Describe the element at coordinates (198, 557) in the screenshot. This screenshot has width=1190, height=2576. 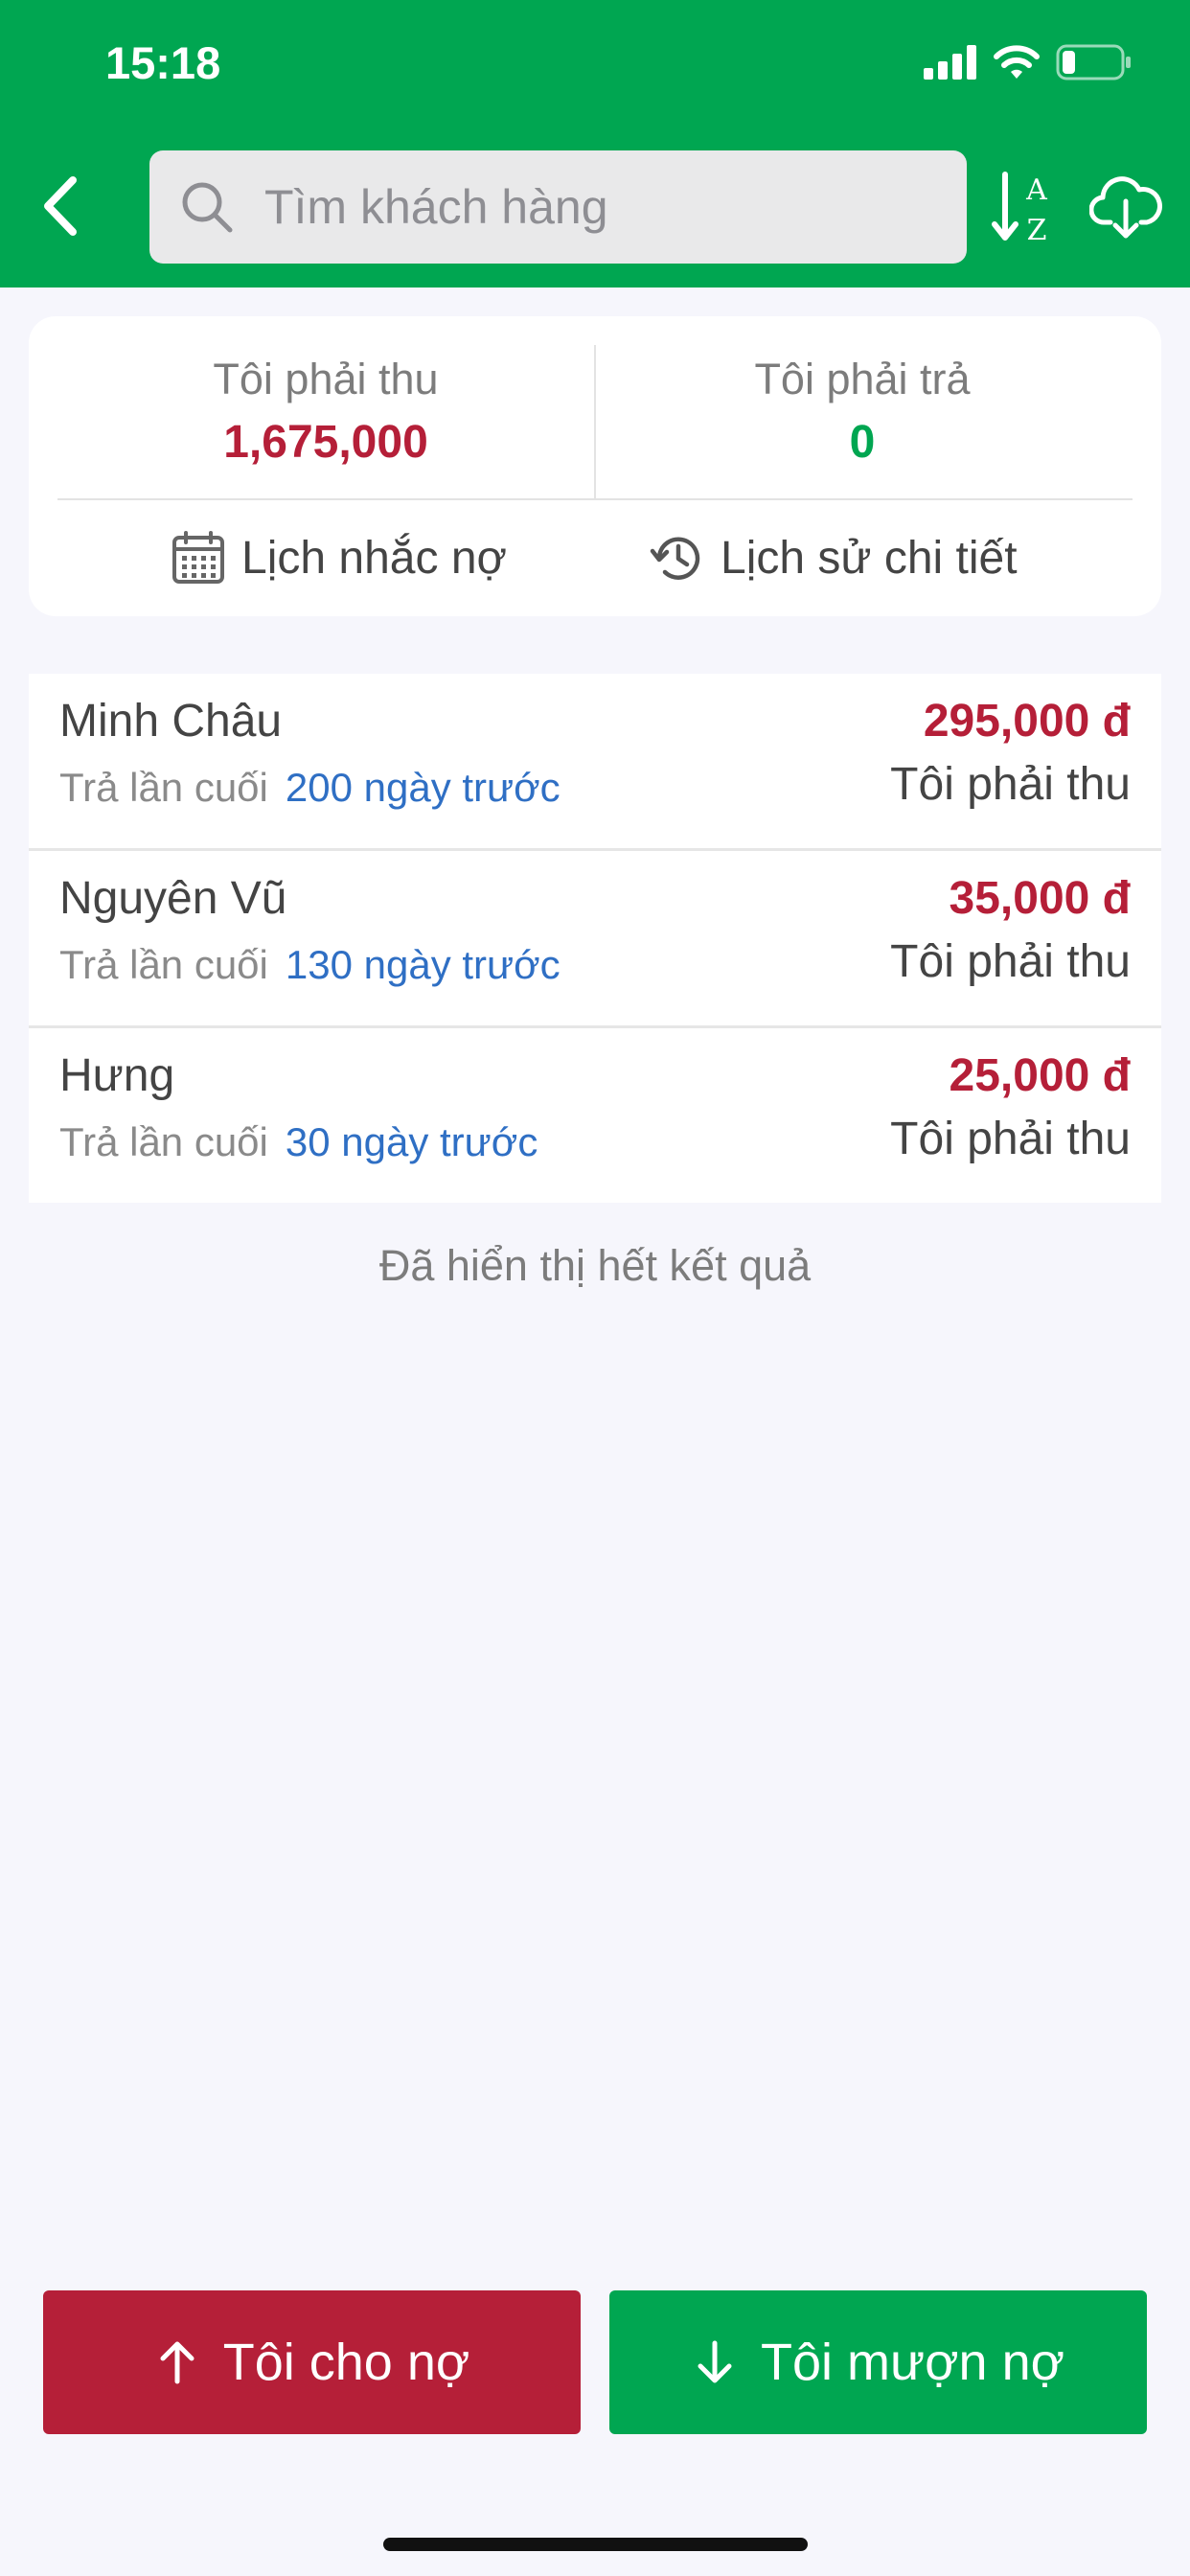
I see `calendar-icon` at that location.